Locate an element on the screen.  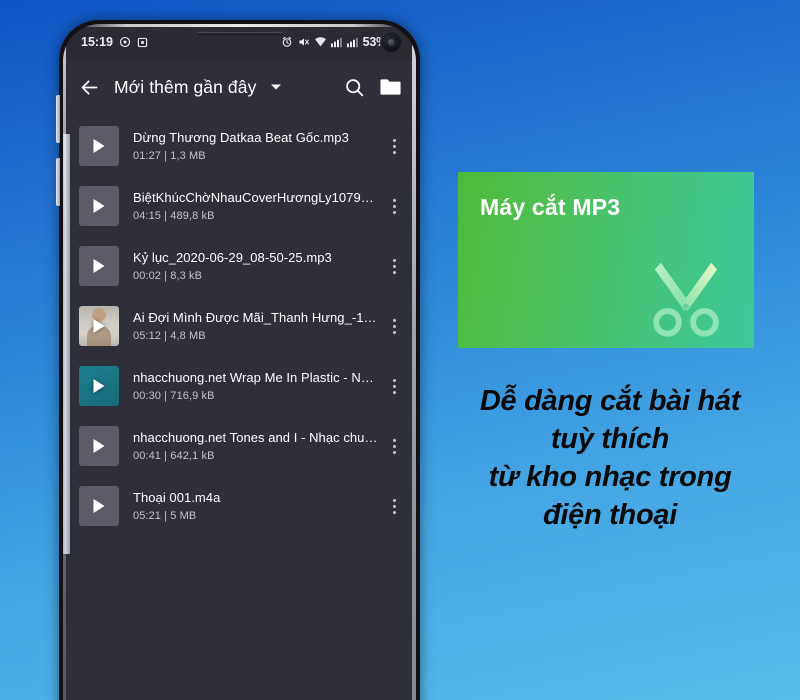
phone-side-rail is located at coordinates (66, 344).